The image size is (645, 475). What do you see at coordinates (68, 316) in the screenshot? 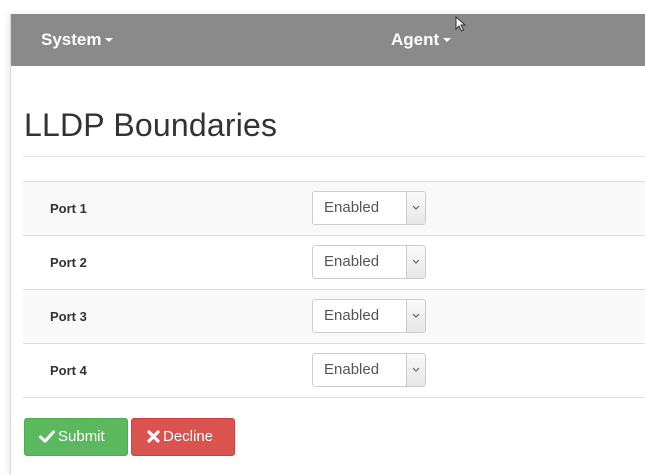
I see `port-label: Port 3` at bounding box center [68, 316].